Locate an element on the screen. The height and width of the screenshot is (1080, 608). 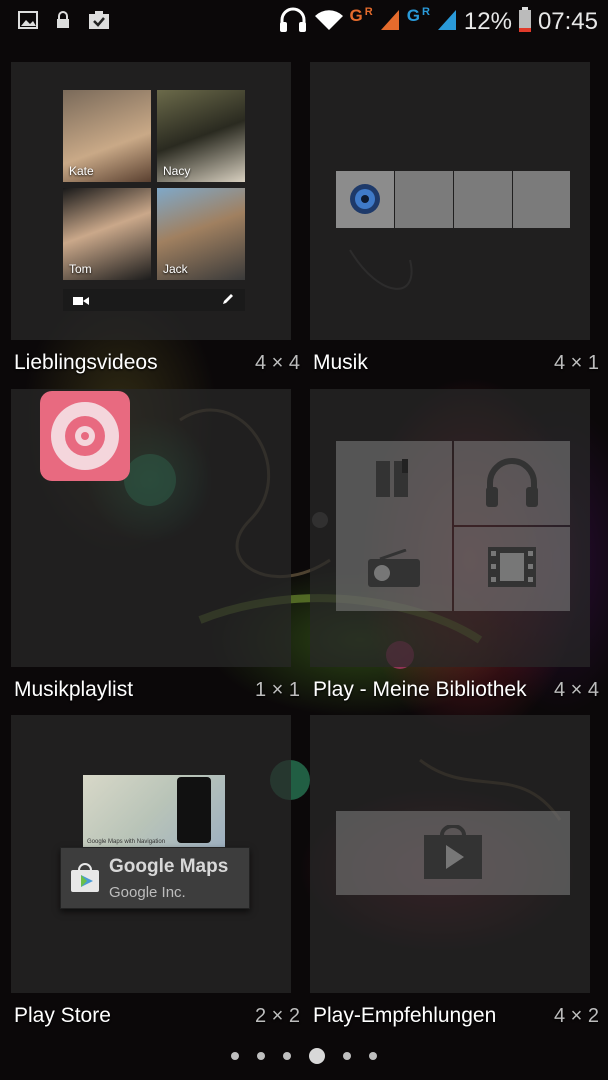
widget-name: Lieblingsvideos is located at coordinates (86, 362).